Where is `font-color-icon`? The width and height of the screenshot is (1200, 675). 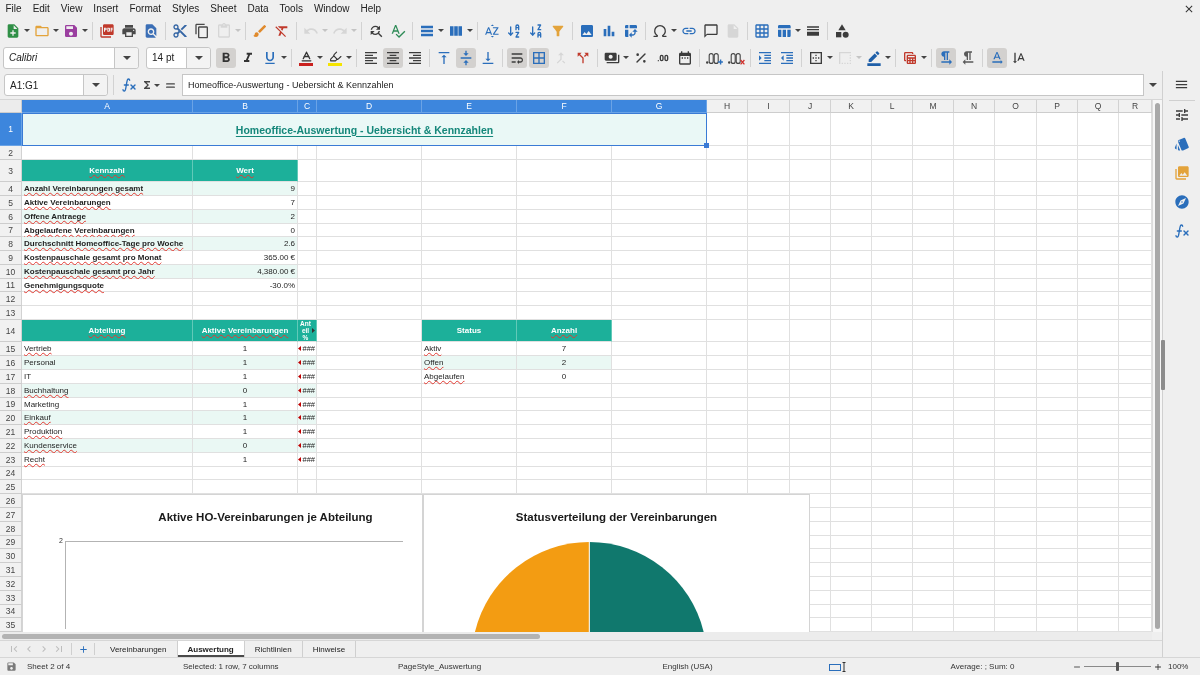
font-color-icon is located at coordinates (306, 57).